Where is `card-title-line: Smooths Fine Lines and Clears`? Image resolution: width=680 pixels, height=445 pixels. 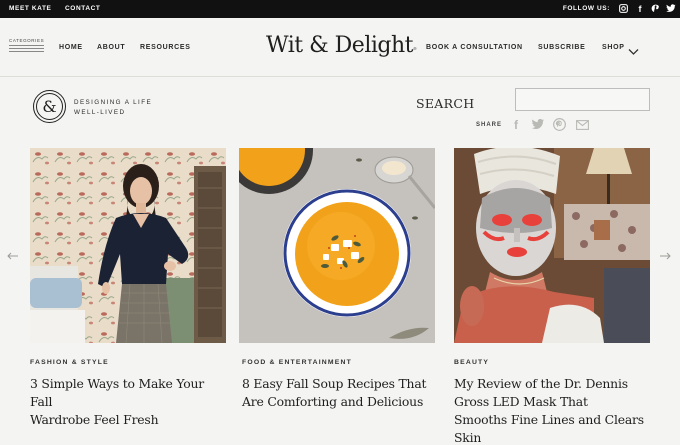 card-title-line: Smooths Fine Lines and Clears is located at coordinates (549, 419).